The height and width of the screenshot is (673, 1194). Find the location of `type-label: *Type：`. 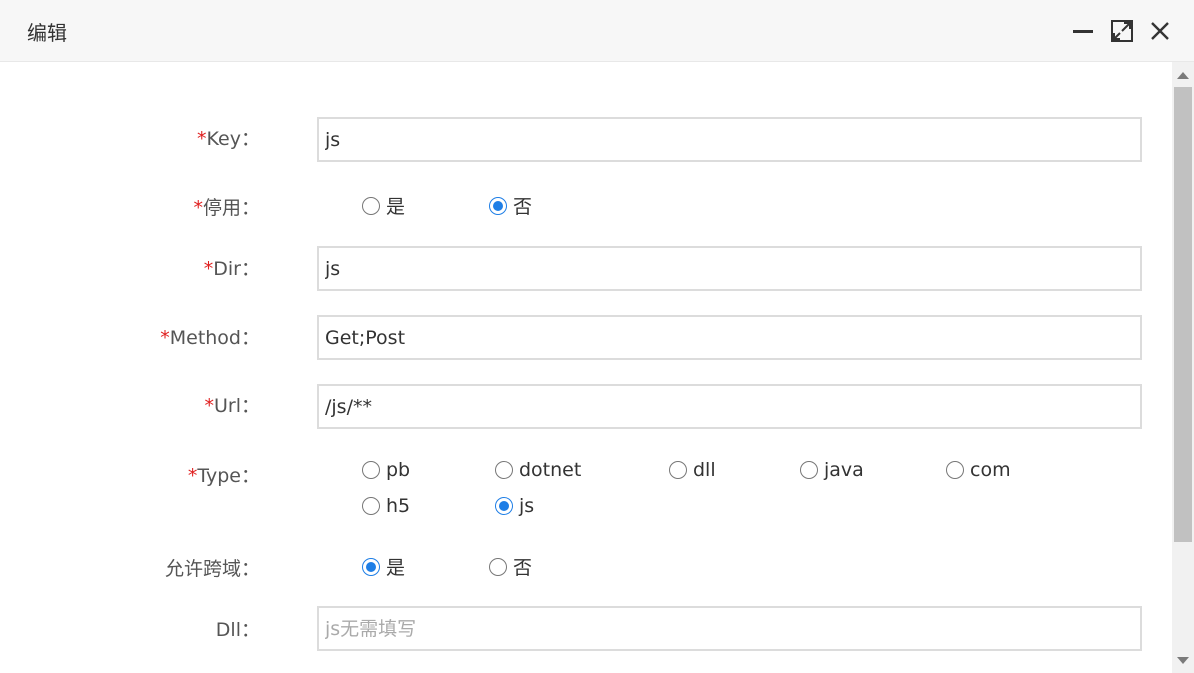

type-label: *Type： is located at coordinates (223, 476).